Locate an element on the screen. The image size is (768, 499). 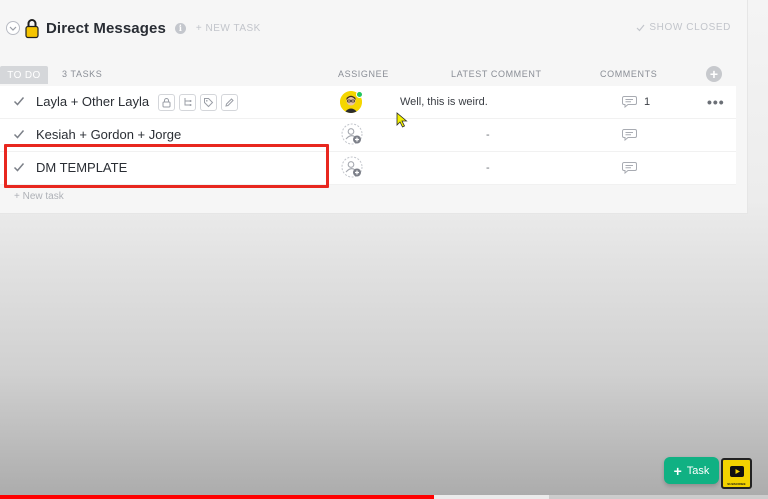
subscribe-badge: SUBSCRIBE is located at coordinates (736, 473).